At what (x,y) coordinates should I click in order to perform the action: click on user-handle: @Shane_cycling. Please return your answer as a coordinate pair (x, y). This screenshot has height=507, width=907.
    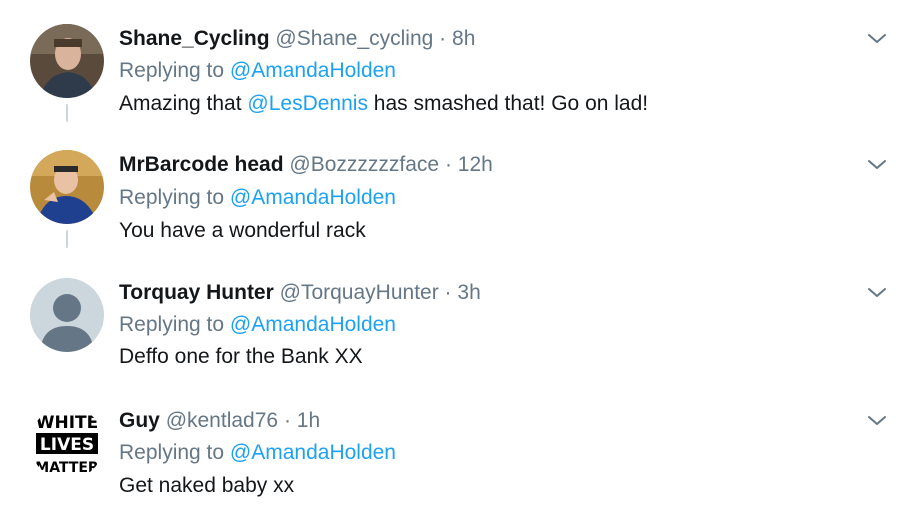
    Looking at the image, I should click on (354, 38).